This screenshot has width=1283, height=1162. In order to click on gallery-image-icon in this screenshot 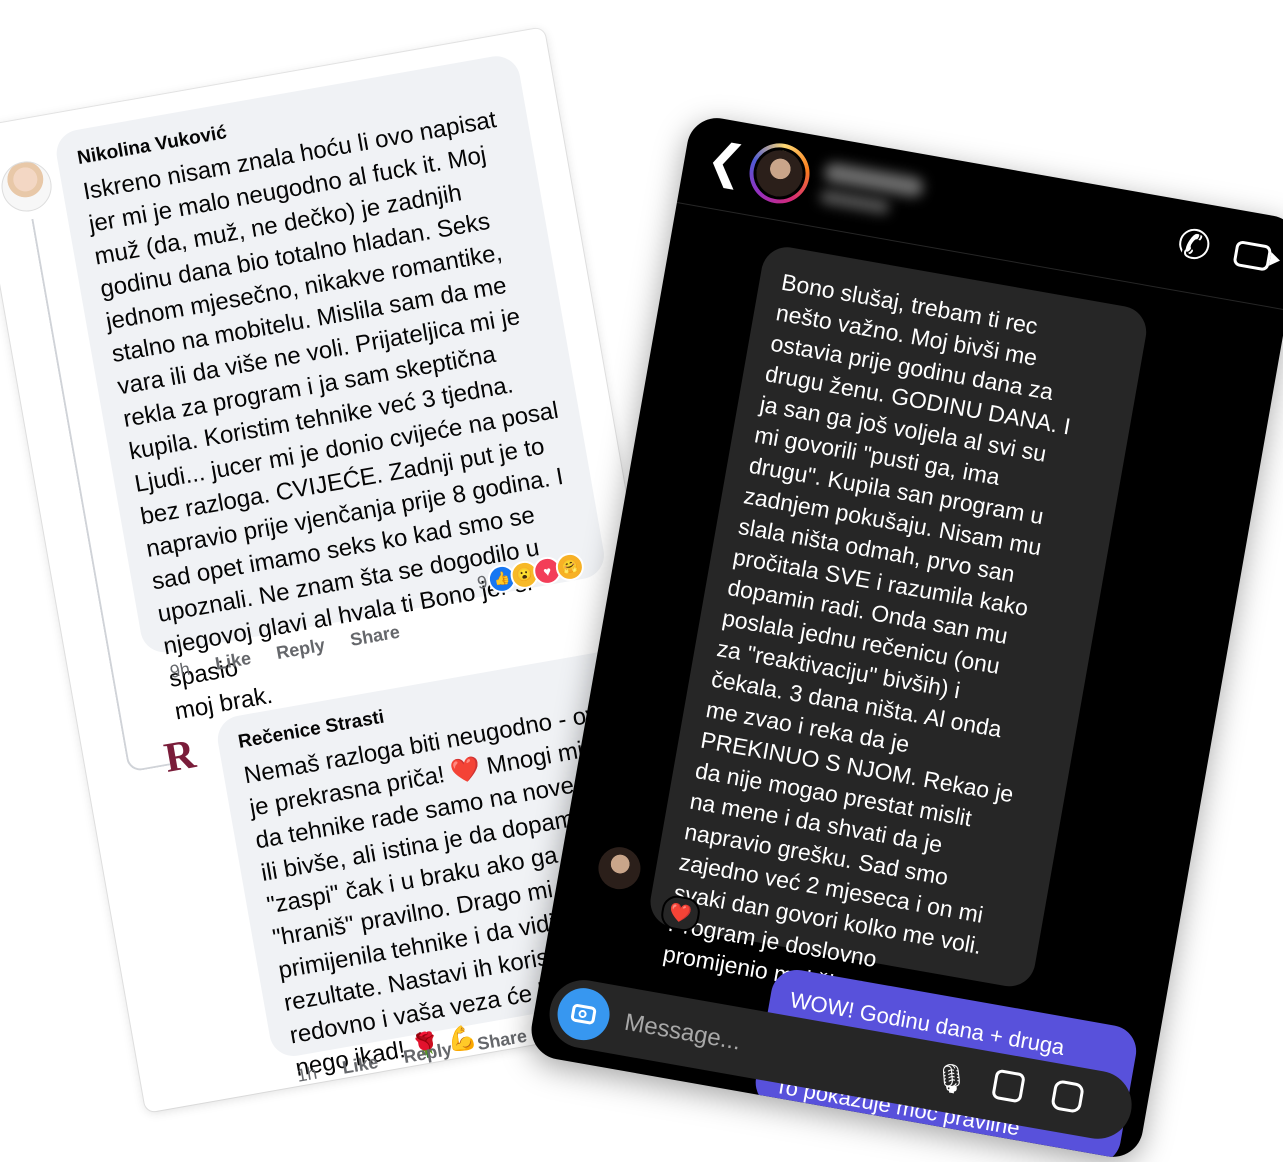, I will do `click(1008, 1086)`.